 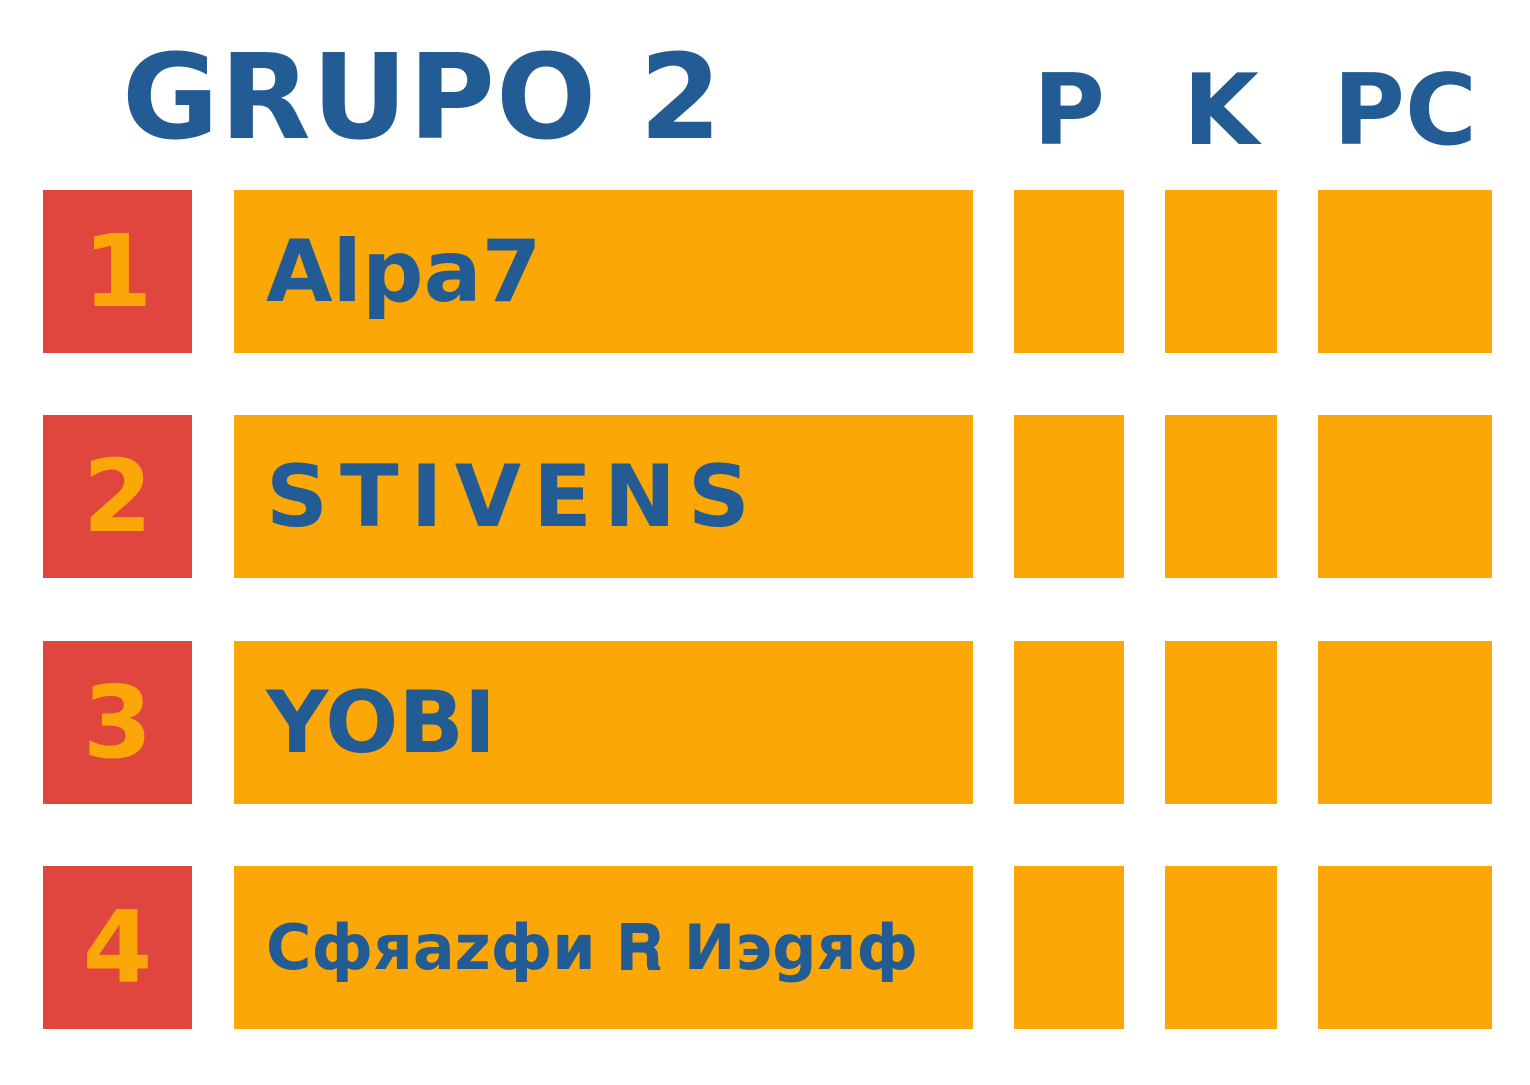 I want to click on rank-badge: 3, so click(x=117, y=722).